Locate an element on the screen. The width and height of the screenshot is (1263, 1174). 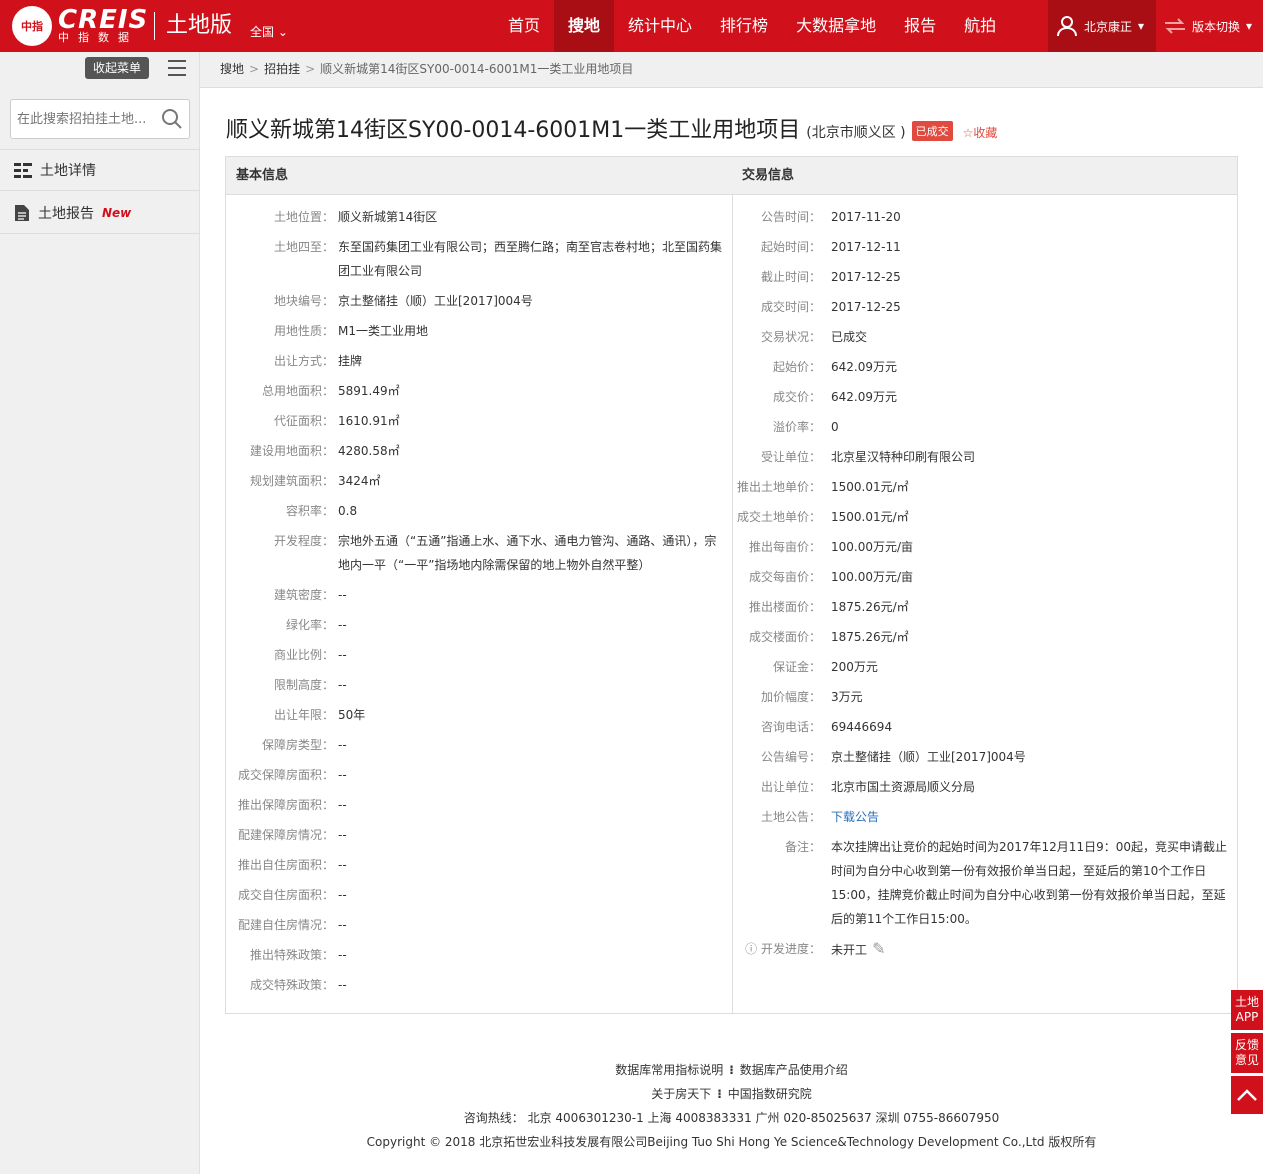
info-icon: ⓘ is located at coordinates (753, 949).